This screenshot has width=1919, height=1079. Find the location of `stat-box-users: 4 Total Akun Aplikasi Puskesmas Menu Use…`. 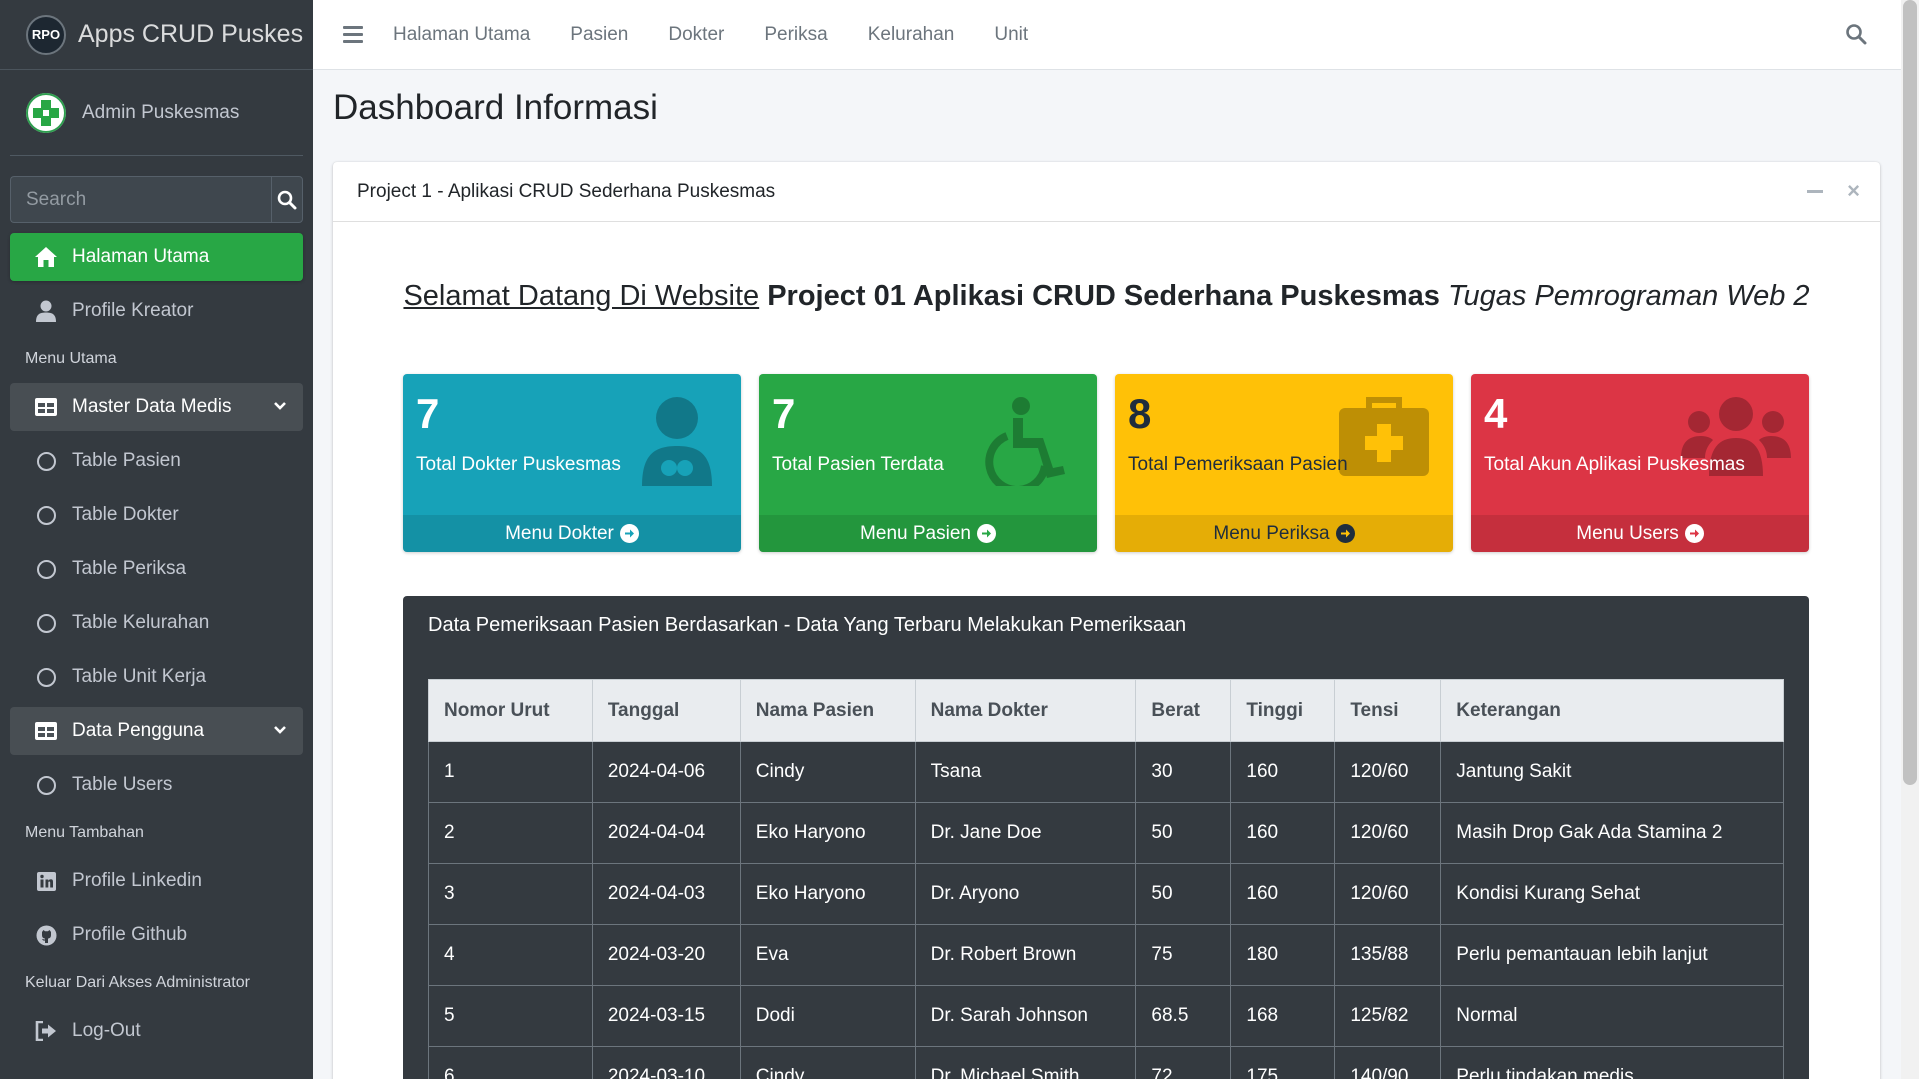

stat-box-users: 4 Total Akun Aplikasi Puskesmas Menu Use… is located at coordinates (1640, 463).